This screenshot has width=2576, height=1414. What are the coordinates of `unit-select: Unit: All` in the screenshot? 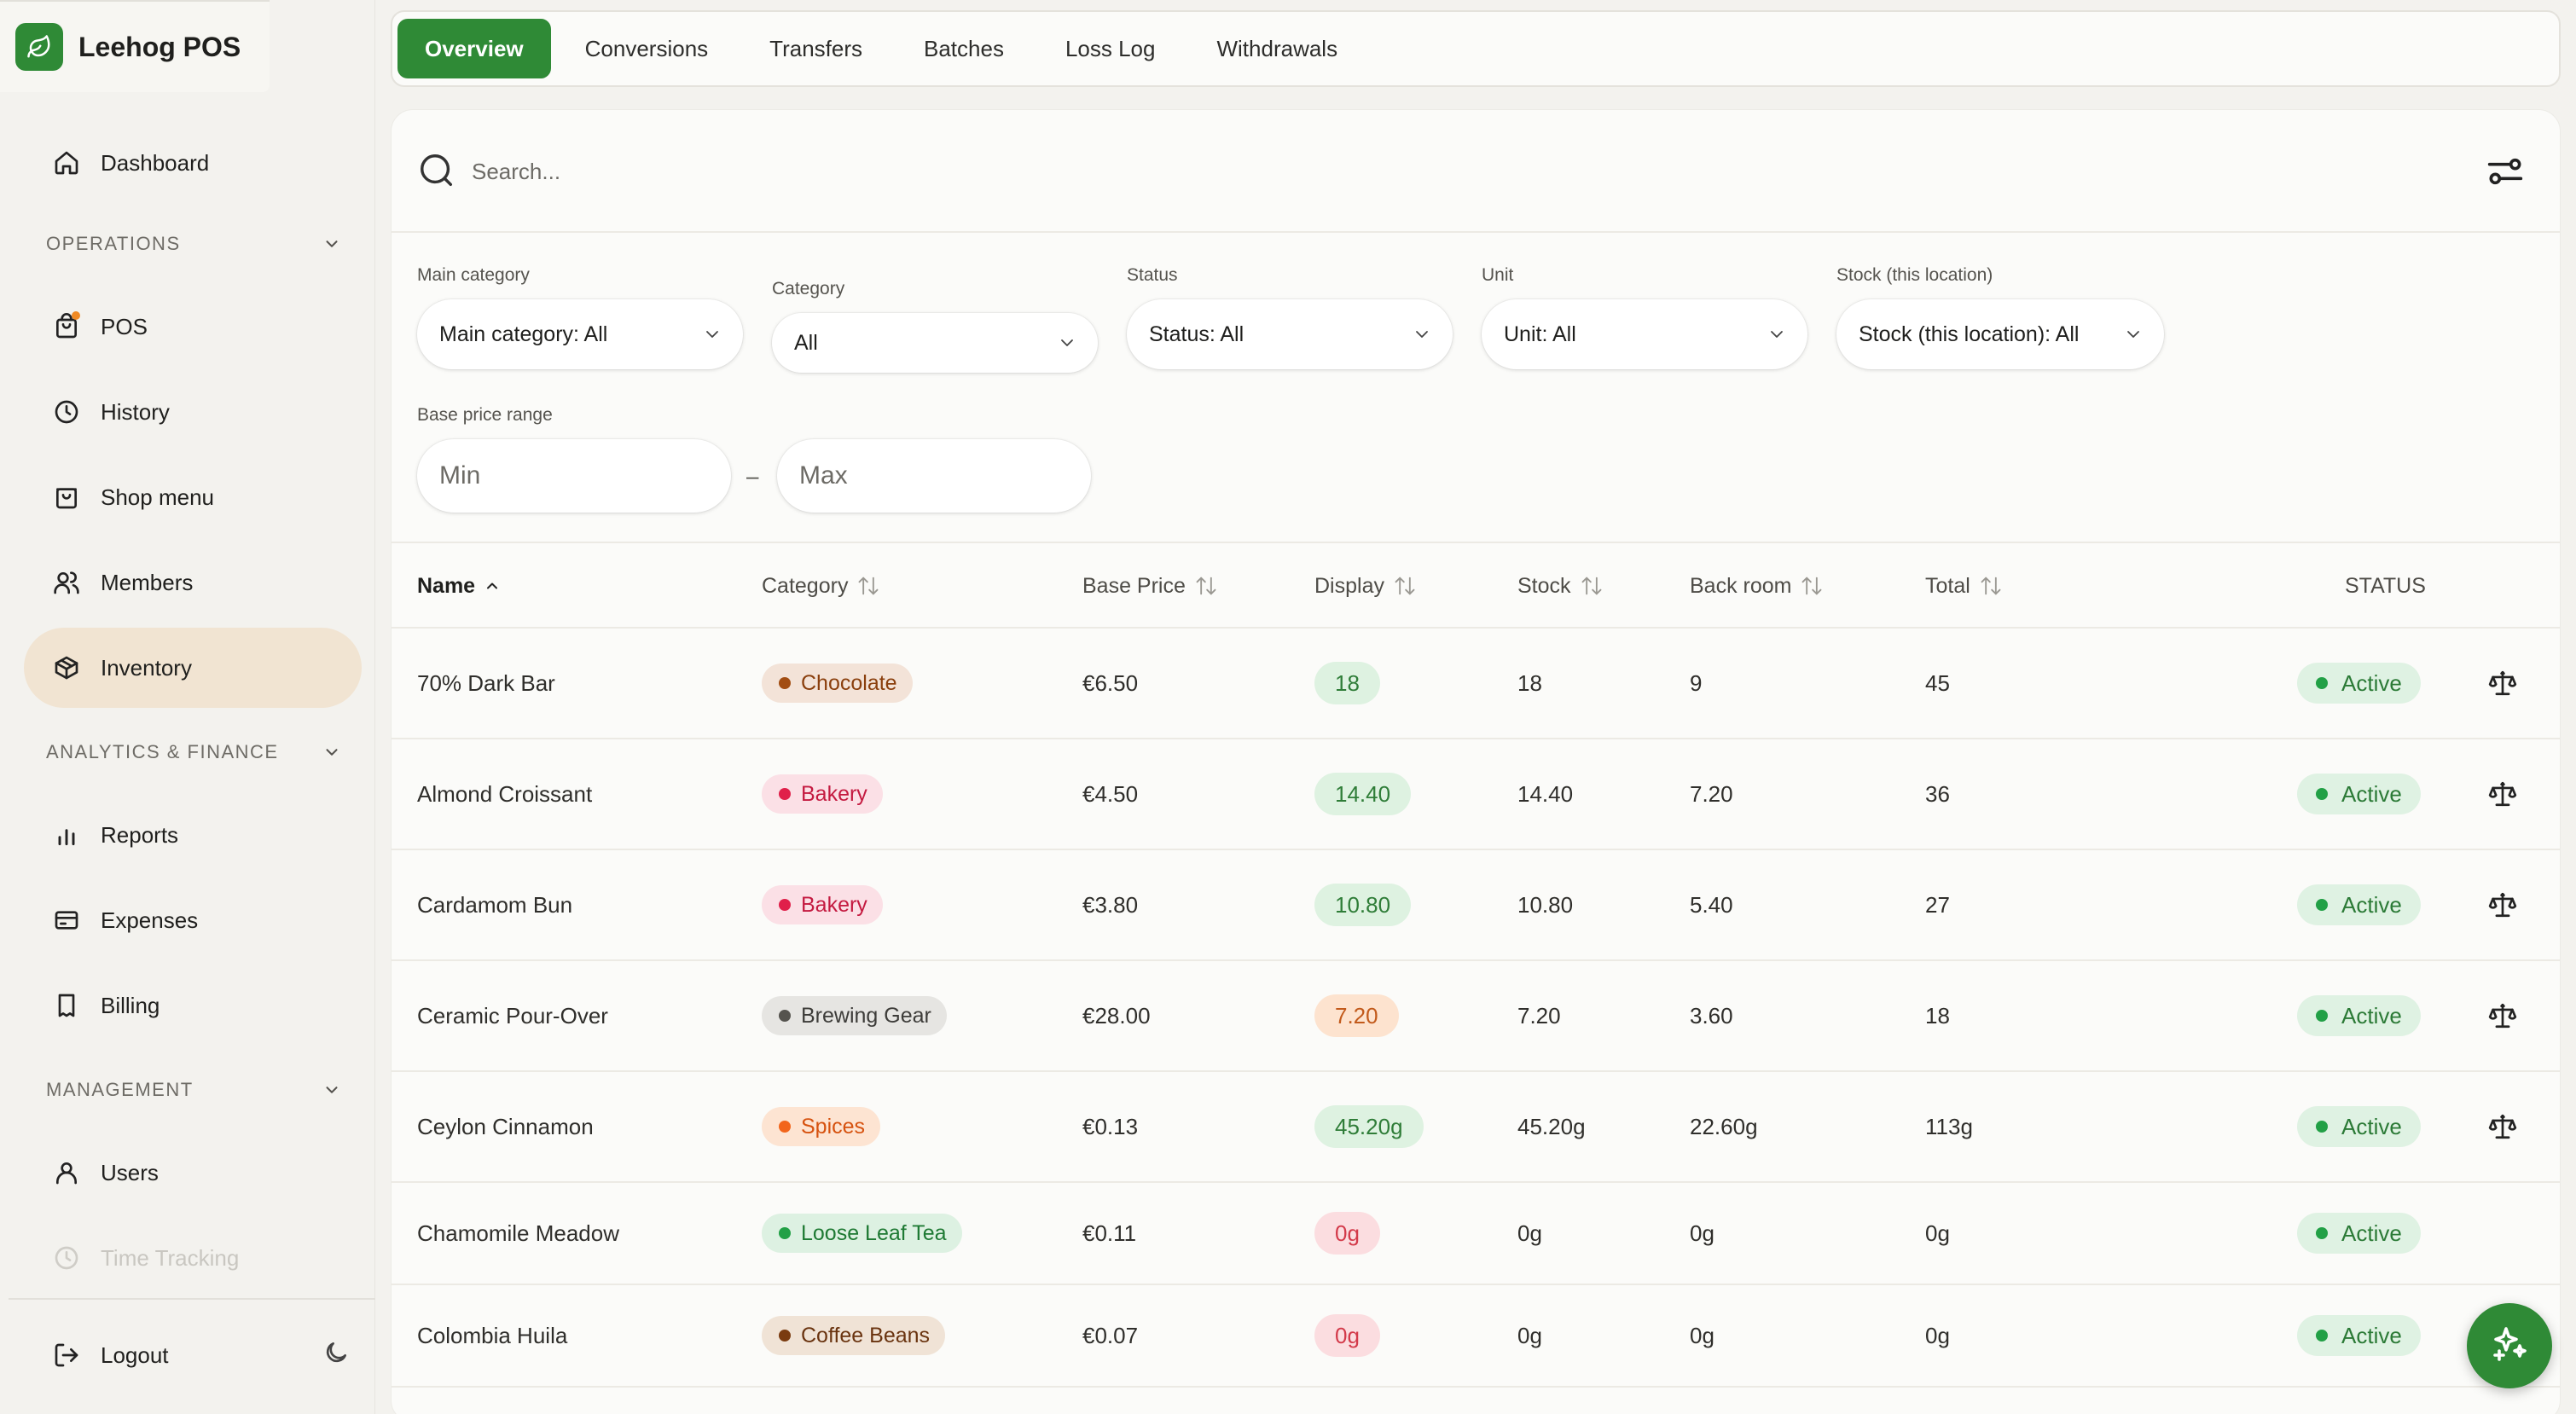 It's located at (1644, 334).